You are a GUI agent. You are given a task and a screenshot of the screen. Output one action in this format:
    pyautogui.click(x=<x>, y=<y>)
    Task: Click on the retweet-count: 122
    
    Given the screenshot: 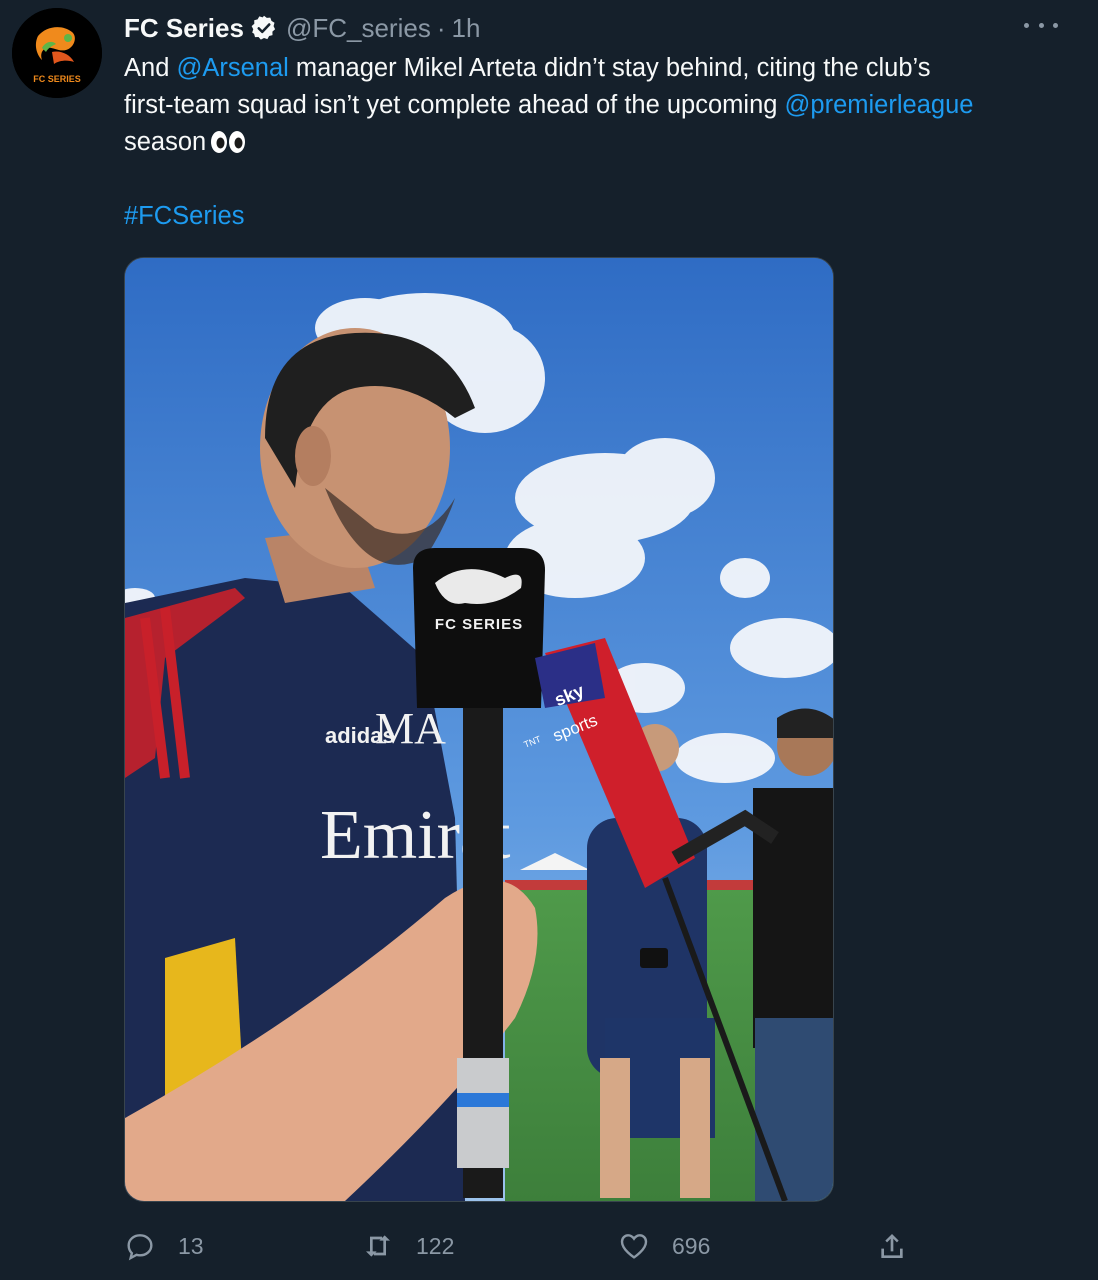 What is the action you would take?
    pyautogui.click(x=435, y=1245)
    